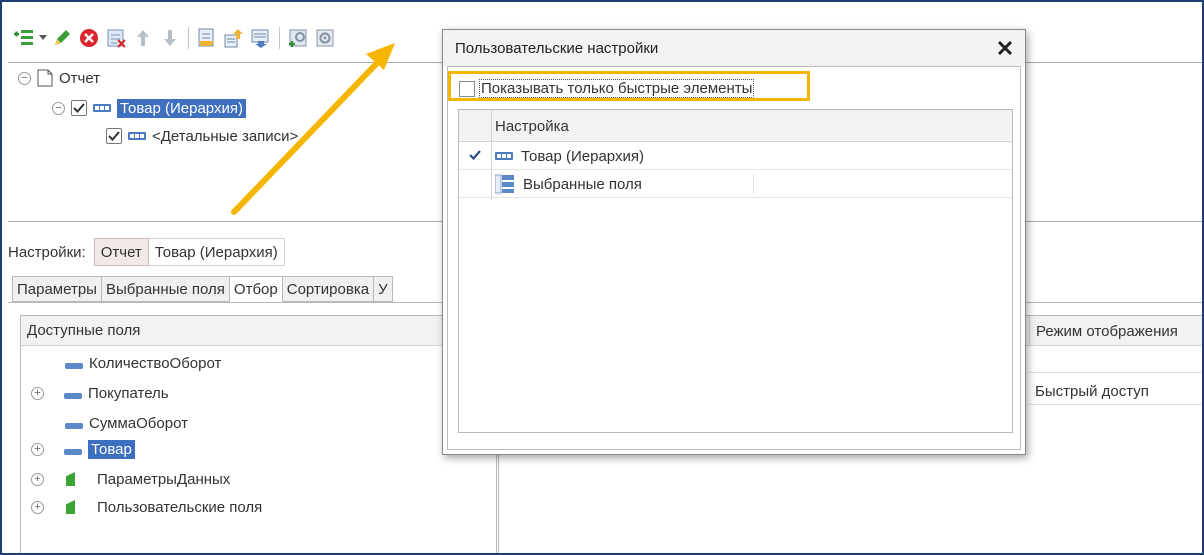 The width and height of the screenshot is (1204, 555). What do you see at coordinates (256, 289) in the screenshot?
I see `tab-filter: Отбор` at bounding box center [256, 289].